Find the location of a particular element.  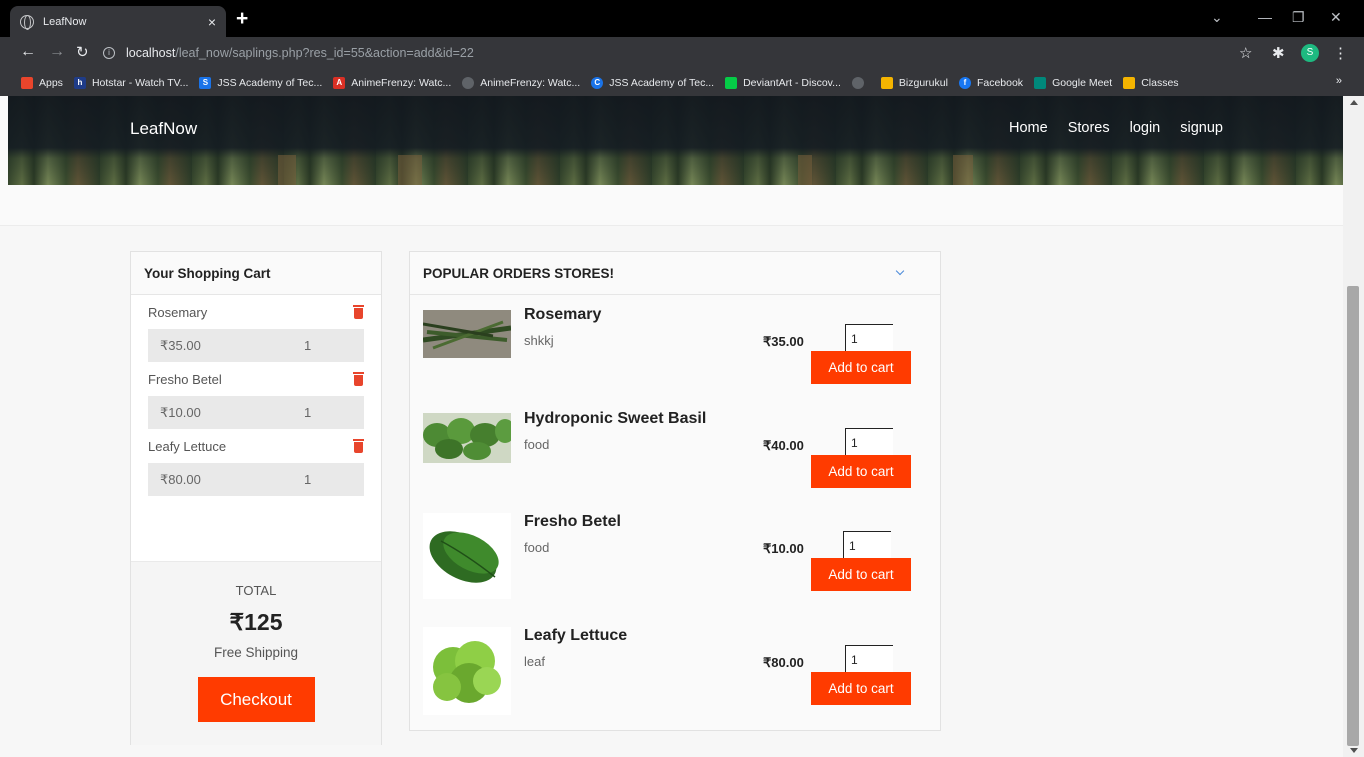

bookmark-google-meet: Google Meet is located at coordinates (1073, 82).